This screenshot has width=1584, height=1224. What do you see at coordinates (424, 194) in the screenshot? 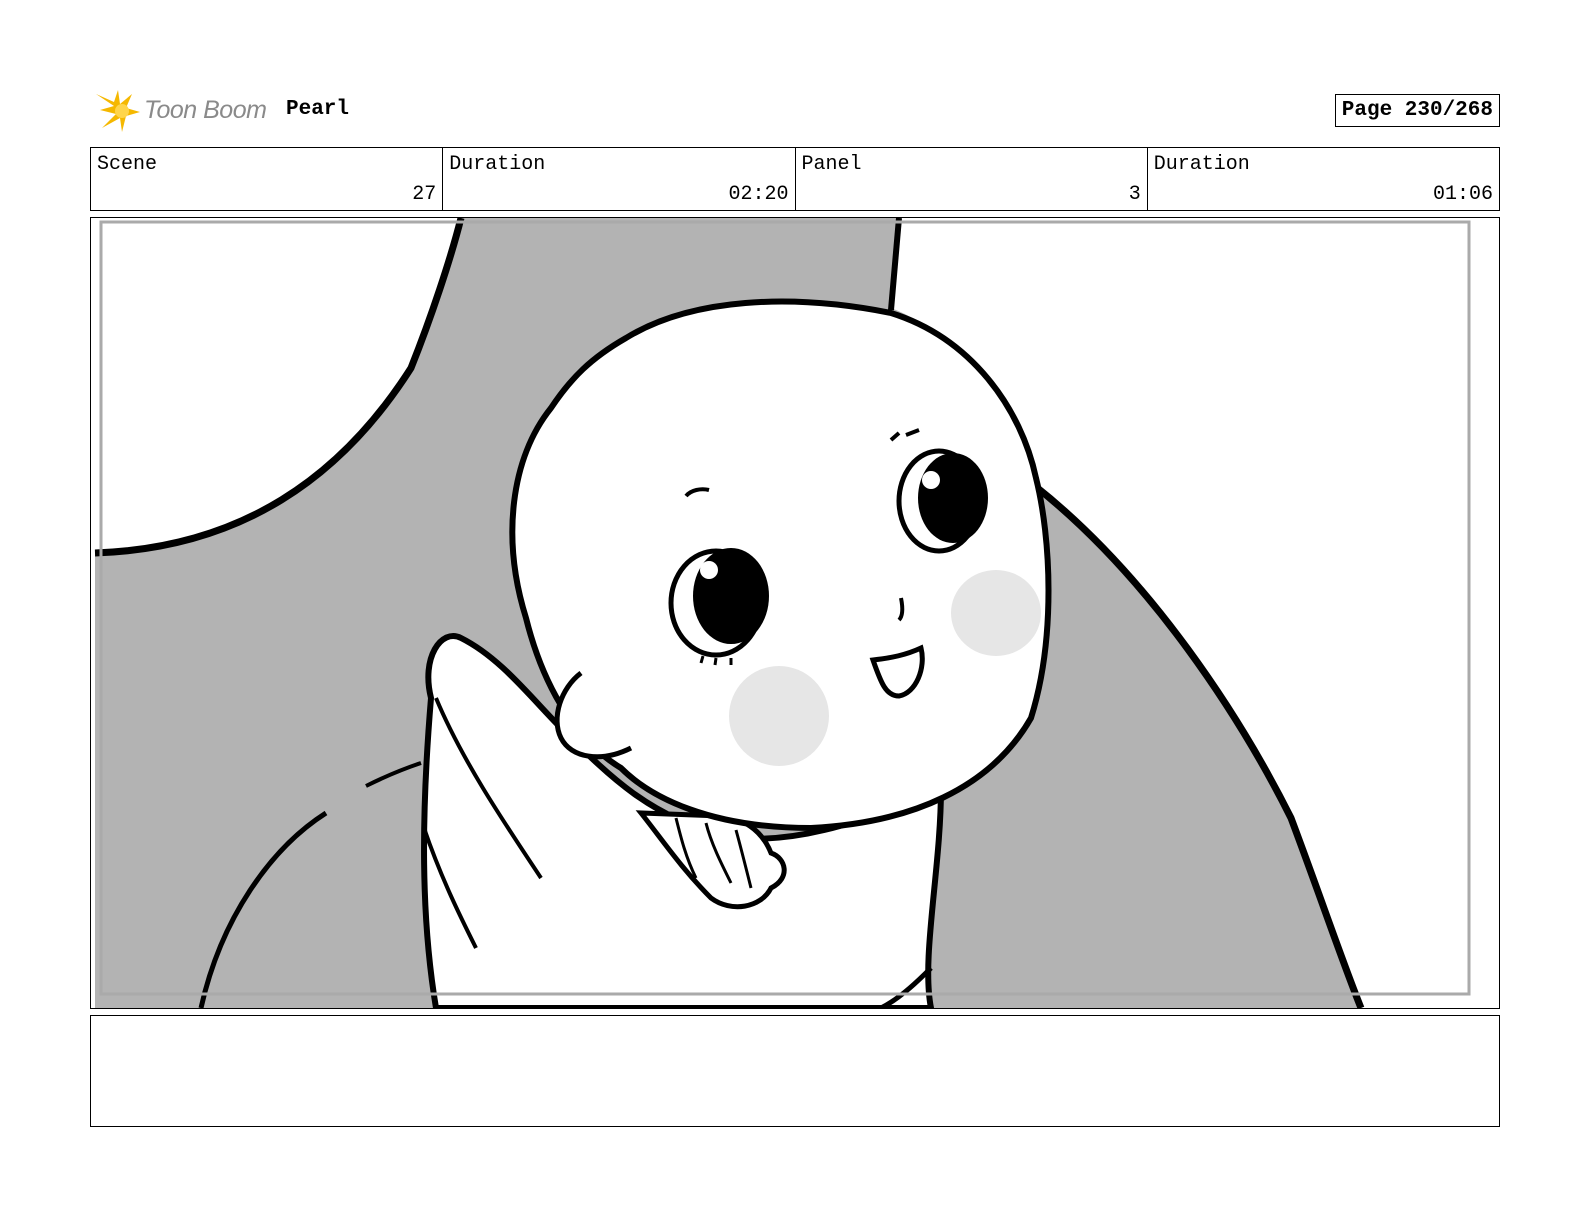
I see `scene-value: 27` at bounding box center [424, 194].